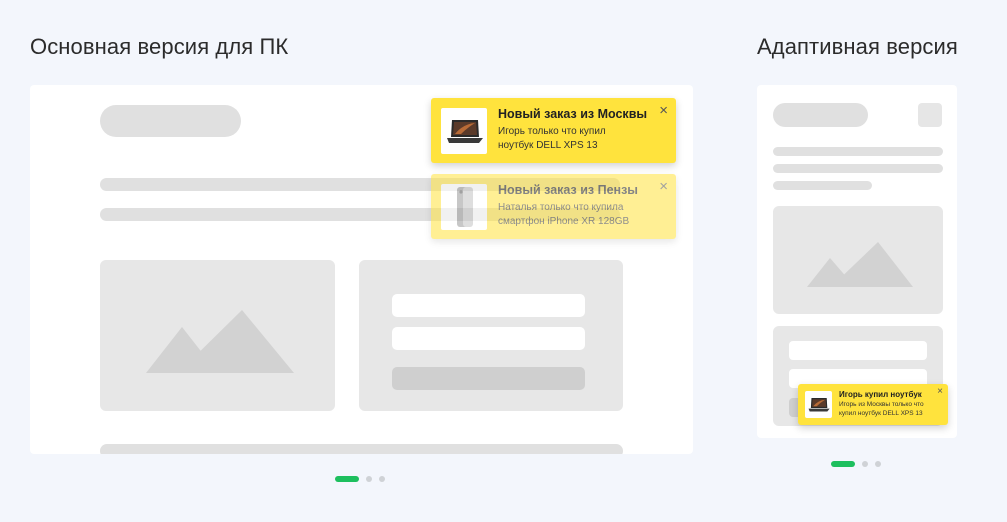 This screenshot has height=522, width=1007. I want to click on button-placeholder, so click(488, 378).